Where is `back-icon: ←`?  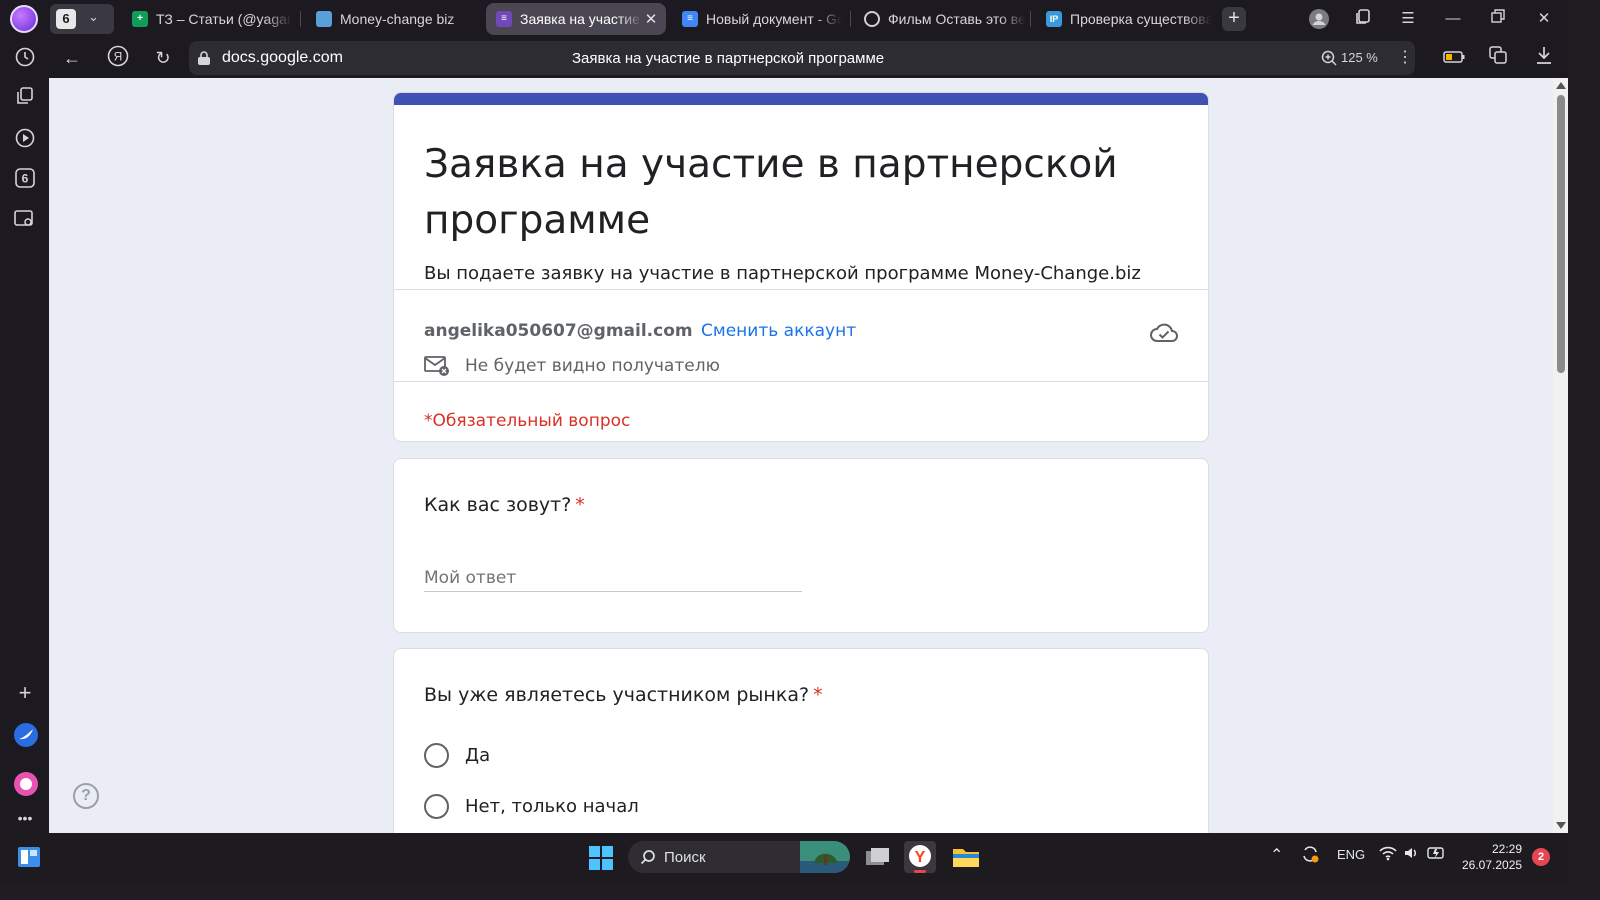
back-icon: ← is located at coordinates (72, 58).